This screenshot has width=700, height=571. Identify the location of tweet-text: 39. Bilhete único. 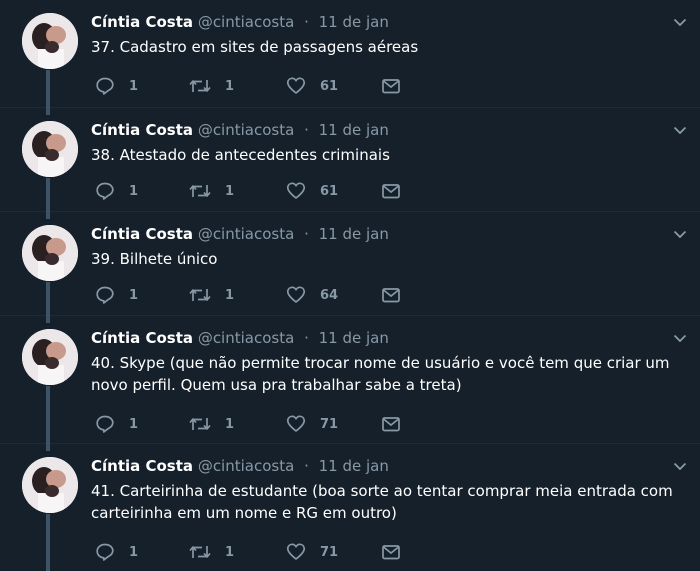
(154, 259).